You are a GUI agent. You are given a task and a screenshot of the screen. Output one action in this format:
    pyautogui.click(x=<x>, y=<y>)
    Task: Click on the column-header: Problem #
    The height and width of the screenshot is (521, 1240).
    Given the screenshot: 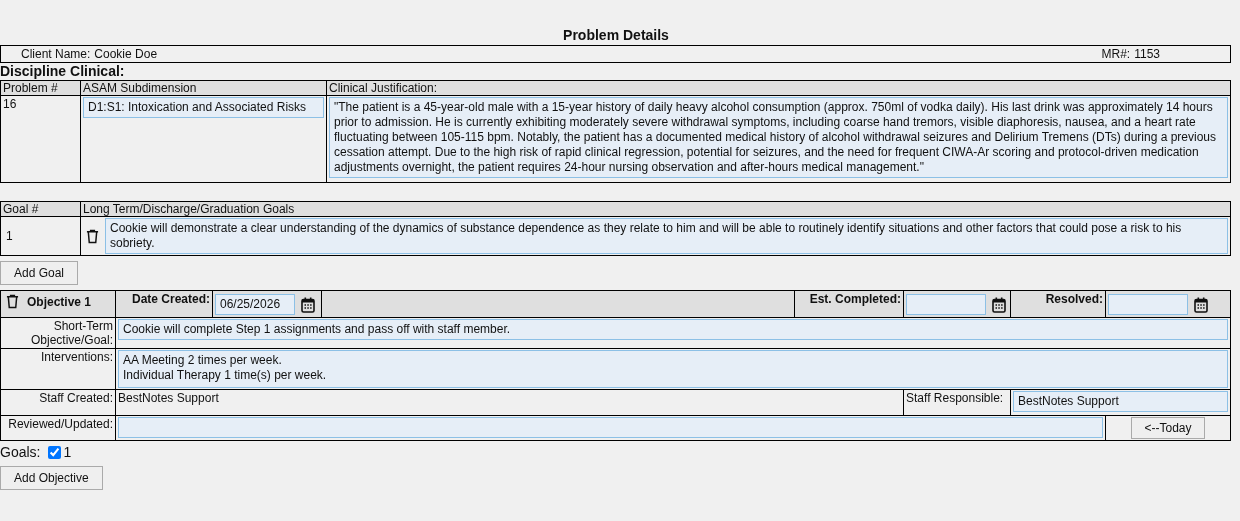 What is the action you would take?
    pyautogui.click(x=40, y=88)
    